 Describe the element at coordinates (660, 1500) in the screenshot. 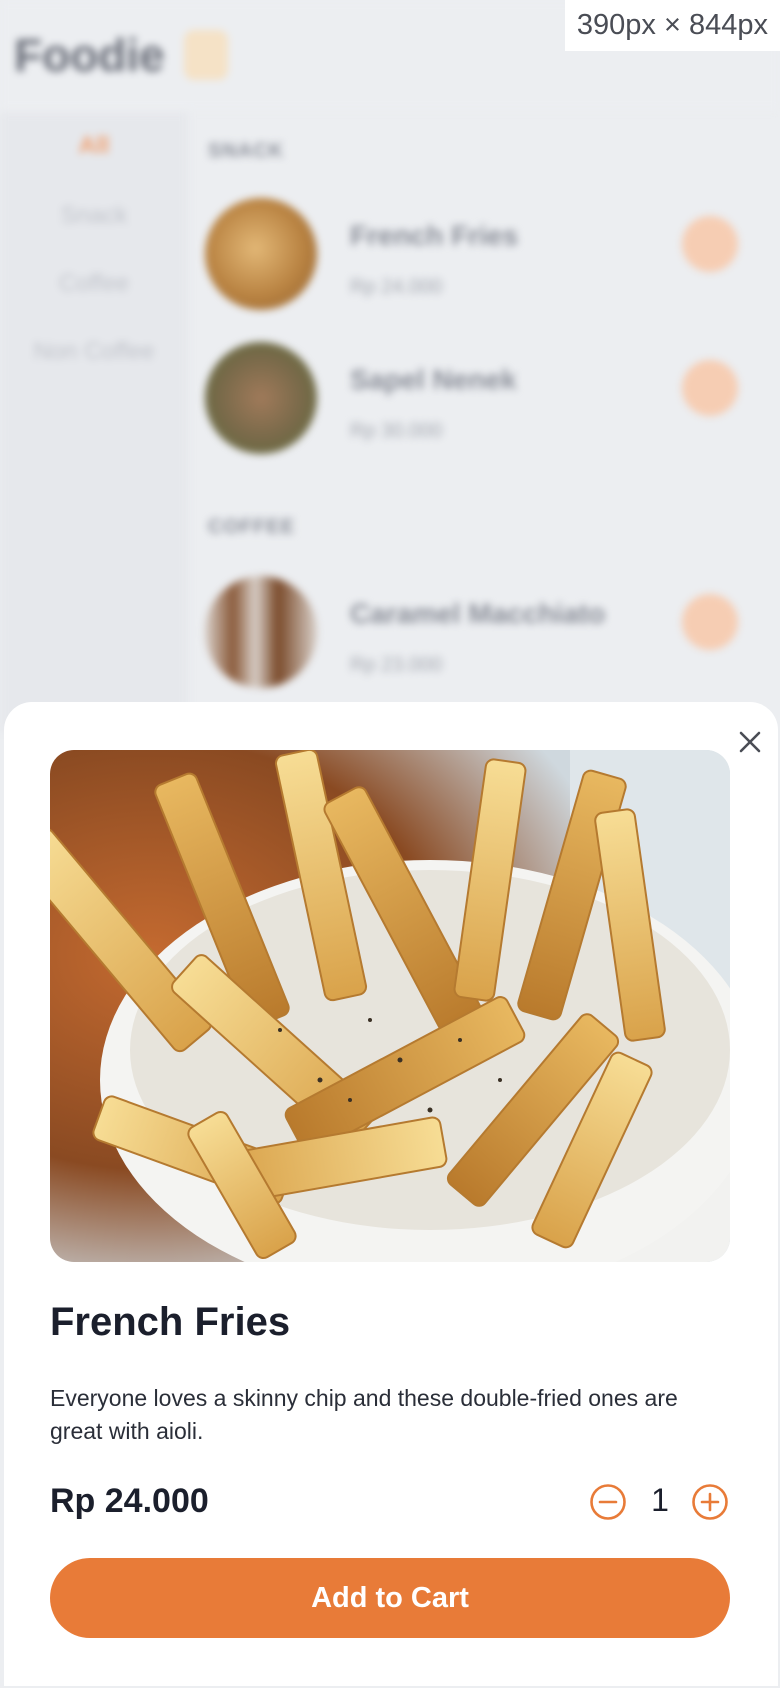

I see `quantity-value: 1` at that location.